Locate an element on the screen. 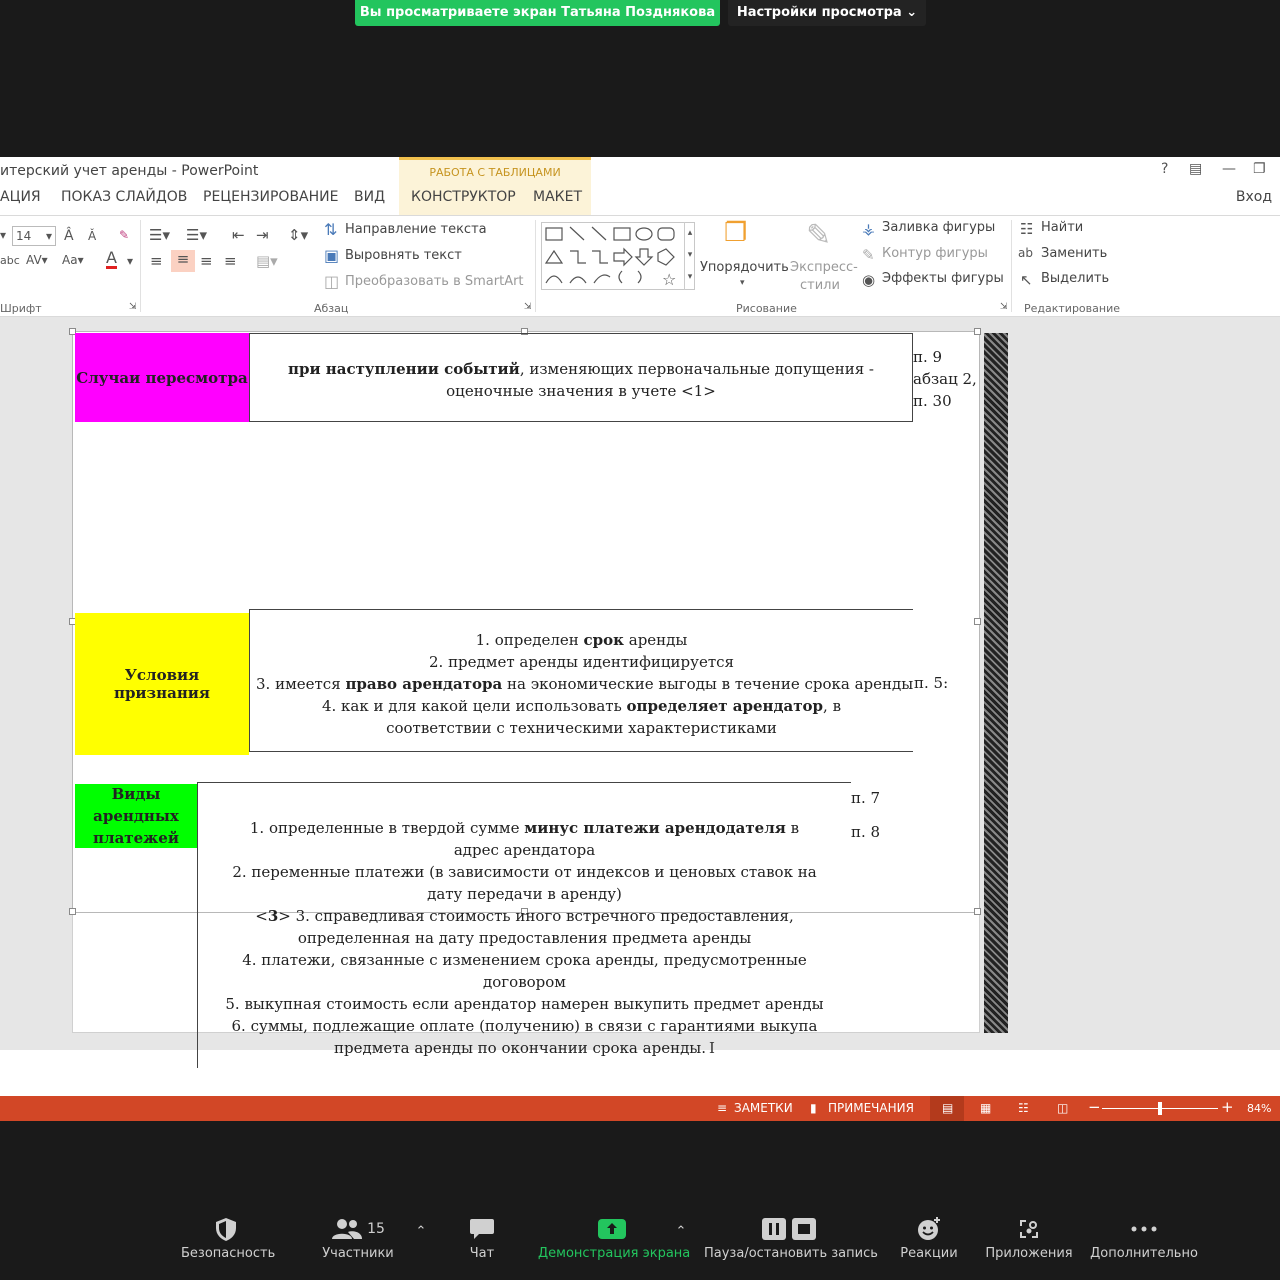  more-button: Дополнительно is located at coordinates (1144, 1236).